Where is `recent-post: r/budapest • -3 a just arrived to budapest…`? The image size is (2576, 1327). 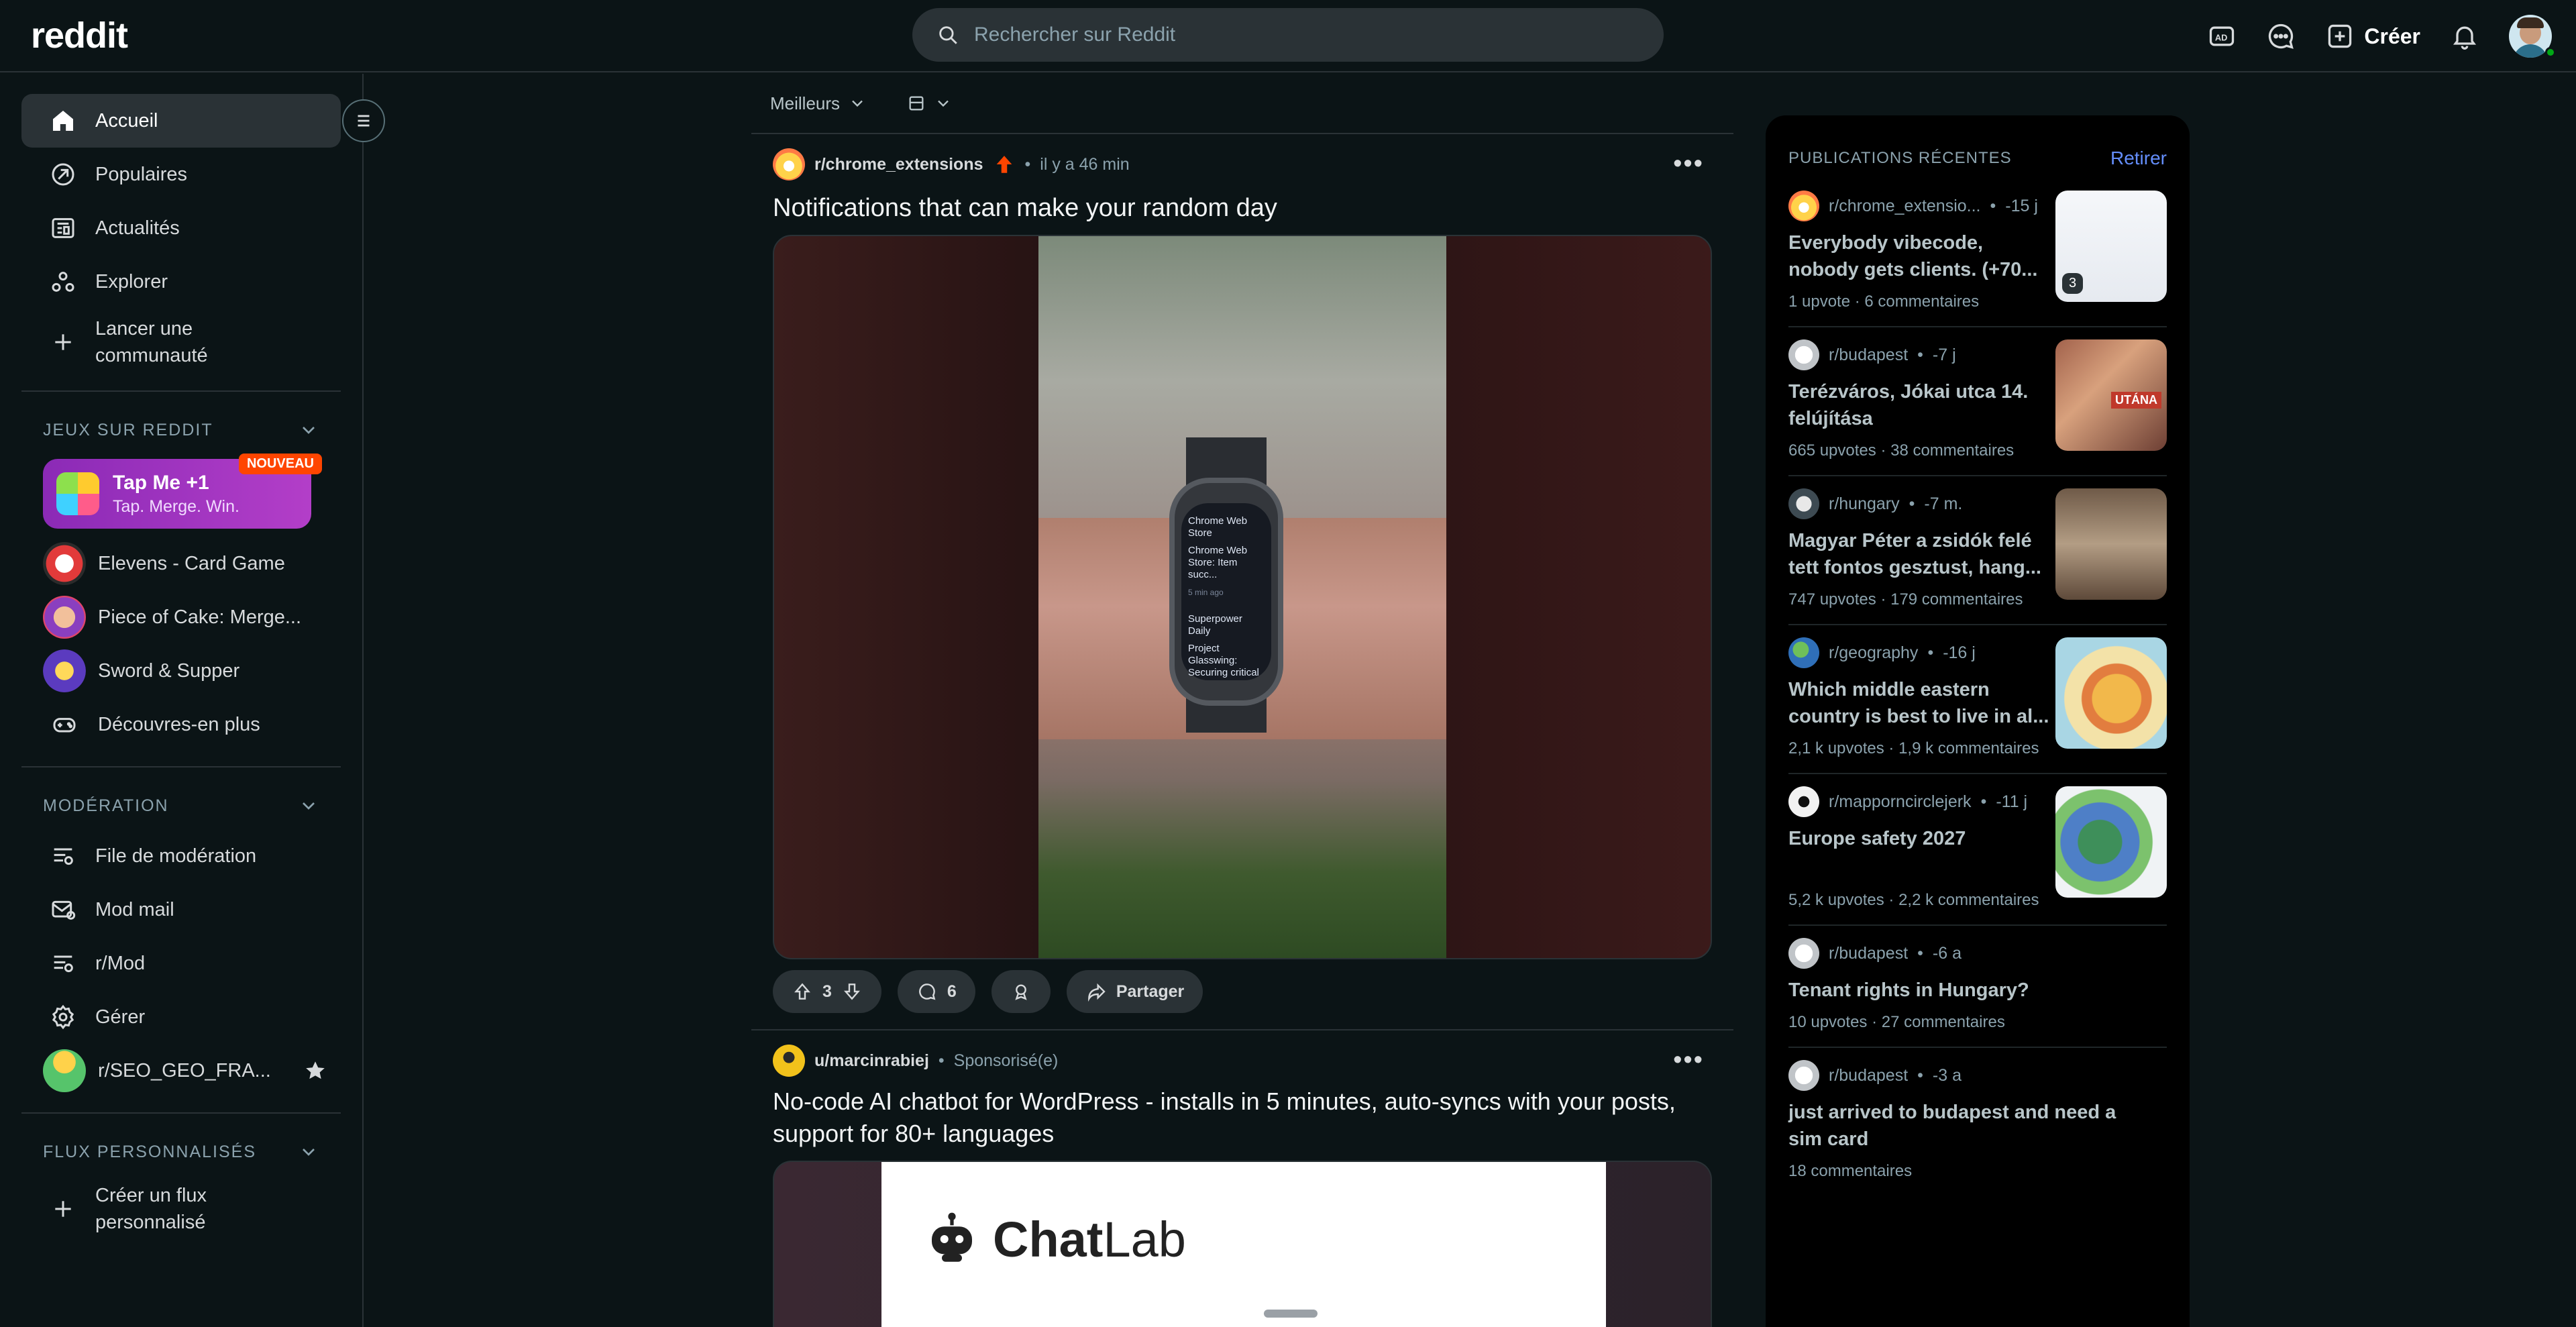
recent-post: r/budapest • -3 a just arrived to budapest… is located at coordinates (1977, 1122).